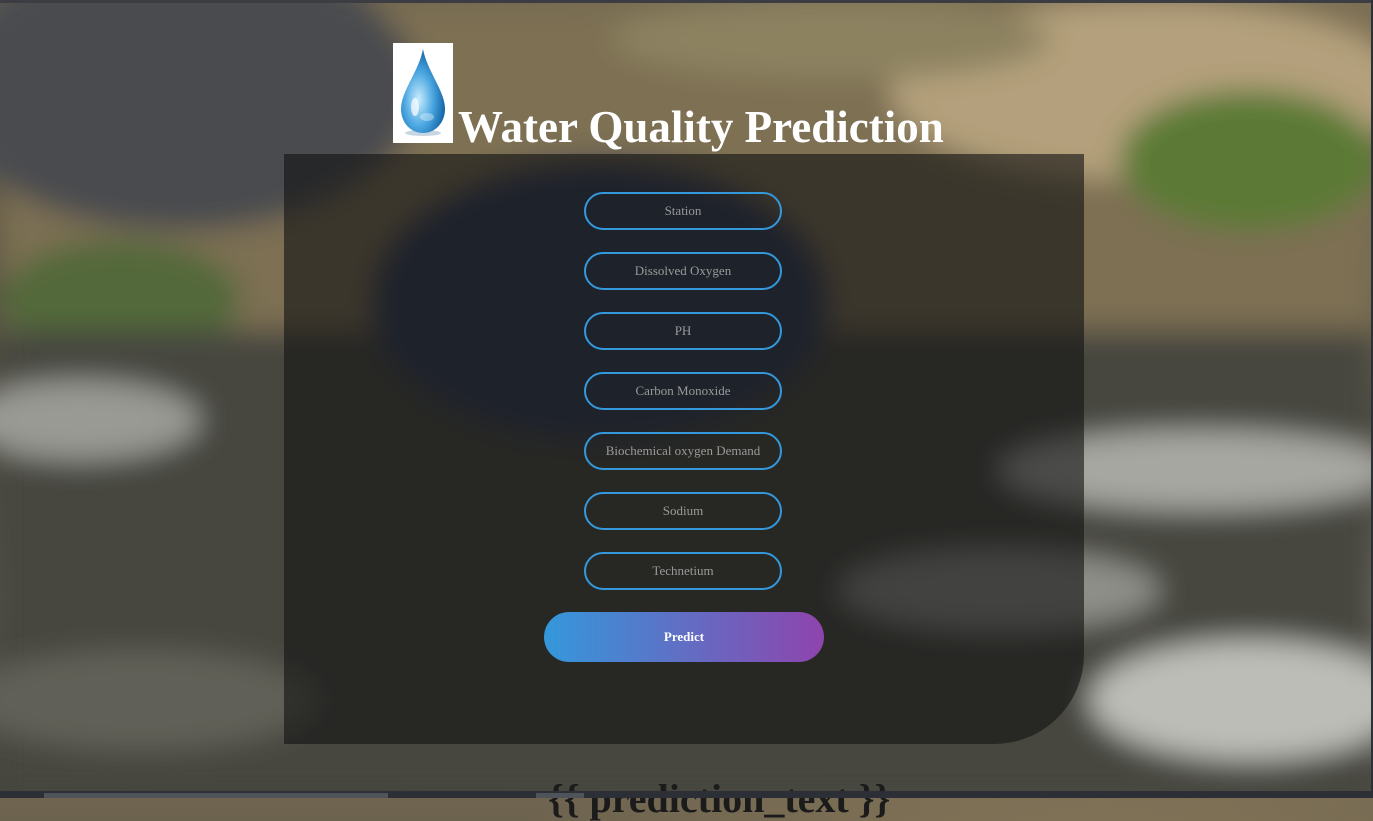 The height and width of the screenshot is (821, 1373). I want to click on logo, so click(423, 93).